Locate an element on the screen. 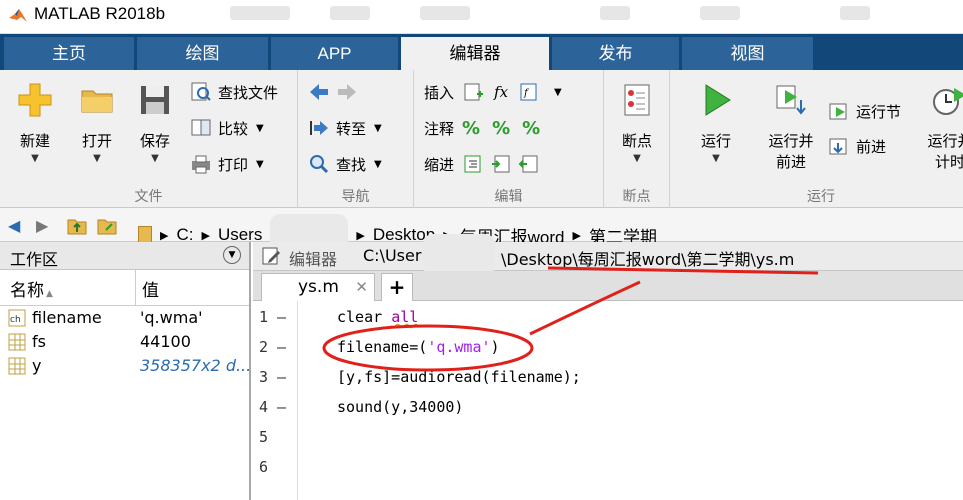  code-line: 2 — filename=('q.wma') is located at coordinates (608, 348).